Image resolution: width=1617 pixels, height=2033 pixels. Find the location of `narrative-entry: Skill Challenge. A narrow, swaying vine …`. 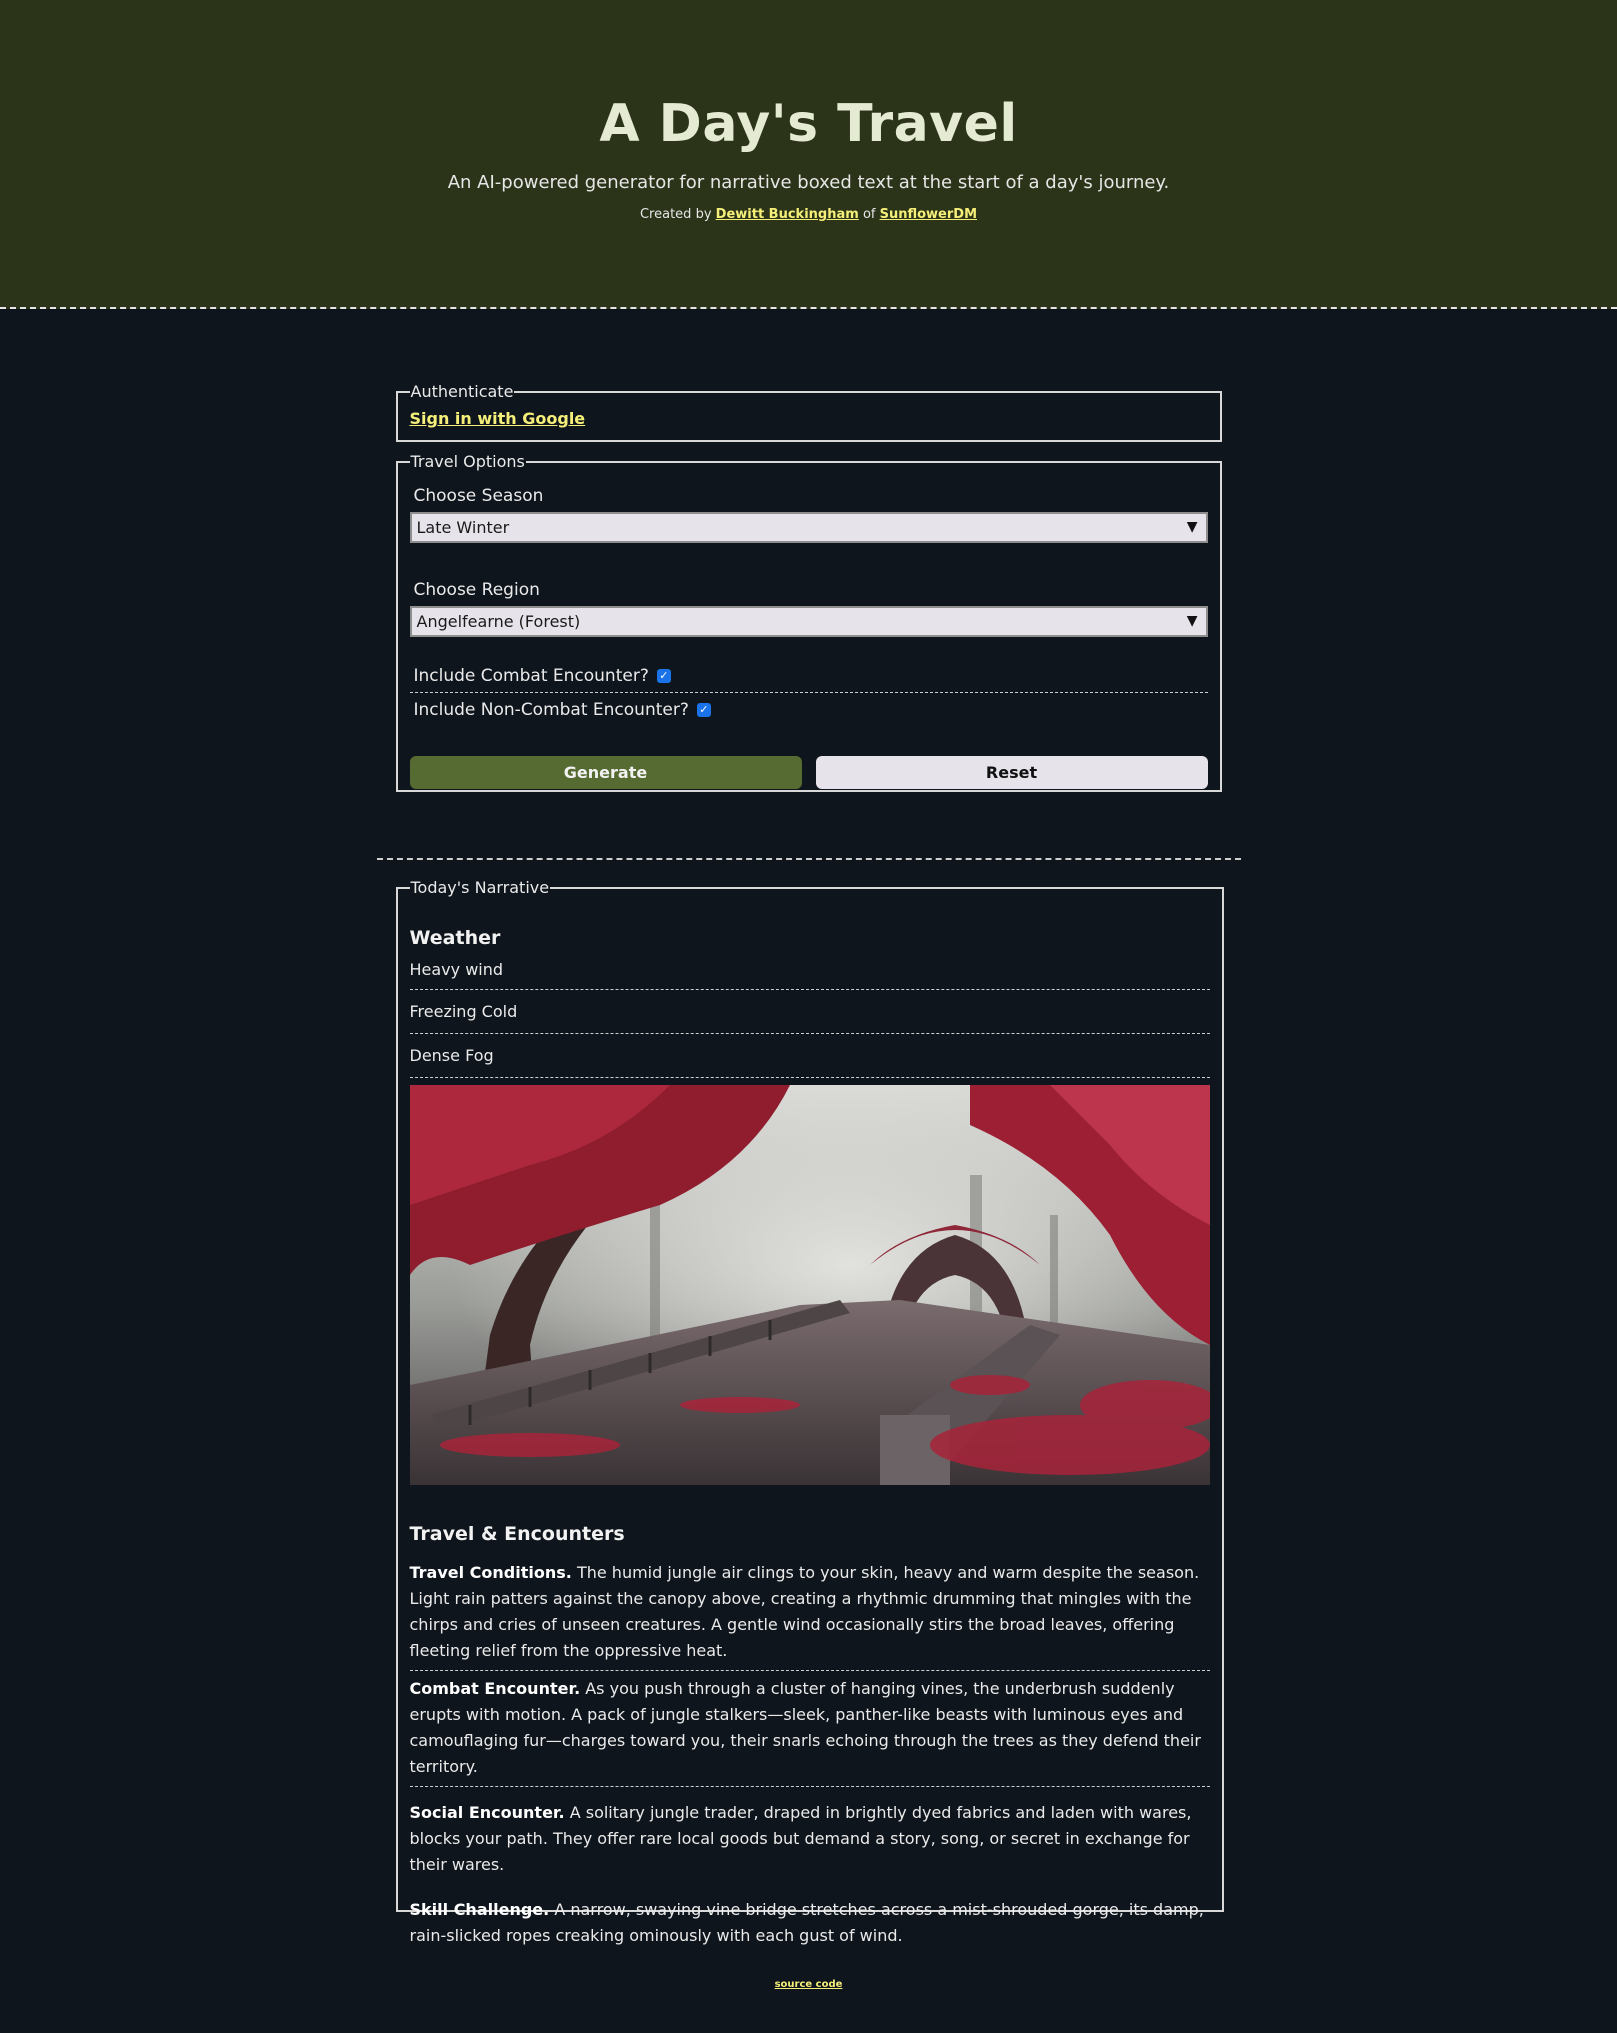

narrative-entry: Skill Challenge. A narrow, swaying vine … is located at coordinates (810, 1923).